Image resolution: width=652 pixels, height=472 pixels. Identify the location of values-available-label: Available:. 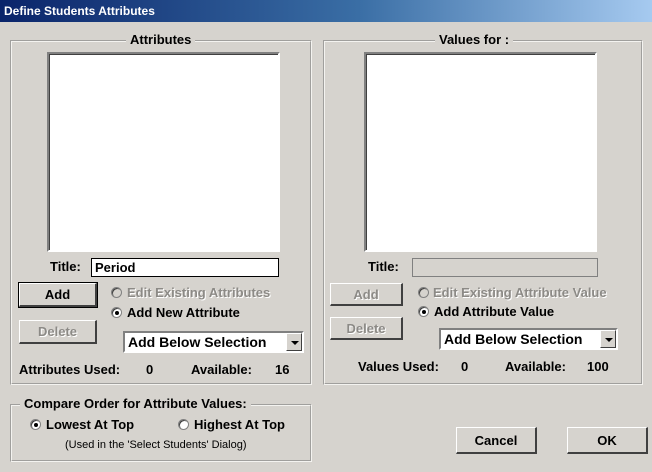
(535, 366).